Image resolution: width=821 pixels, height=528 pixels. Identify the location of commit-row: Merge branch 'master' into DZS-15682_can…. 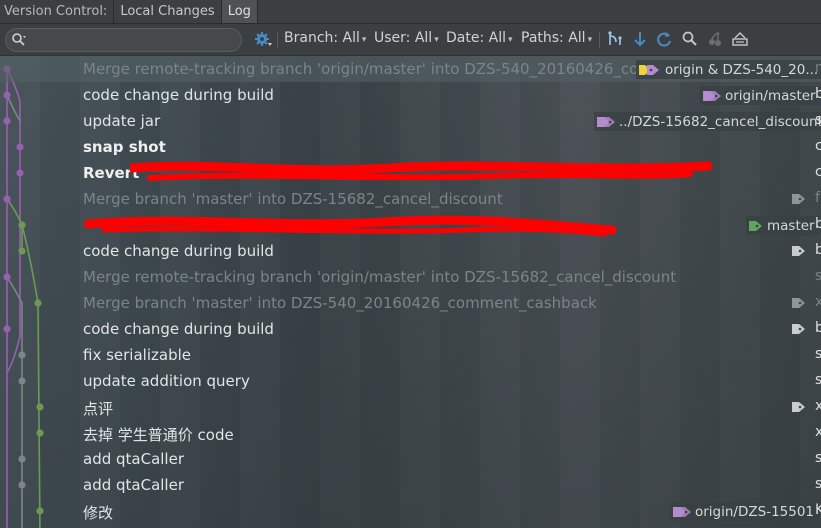
(410, 199).